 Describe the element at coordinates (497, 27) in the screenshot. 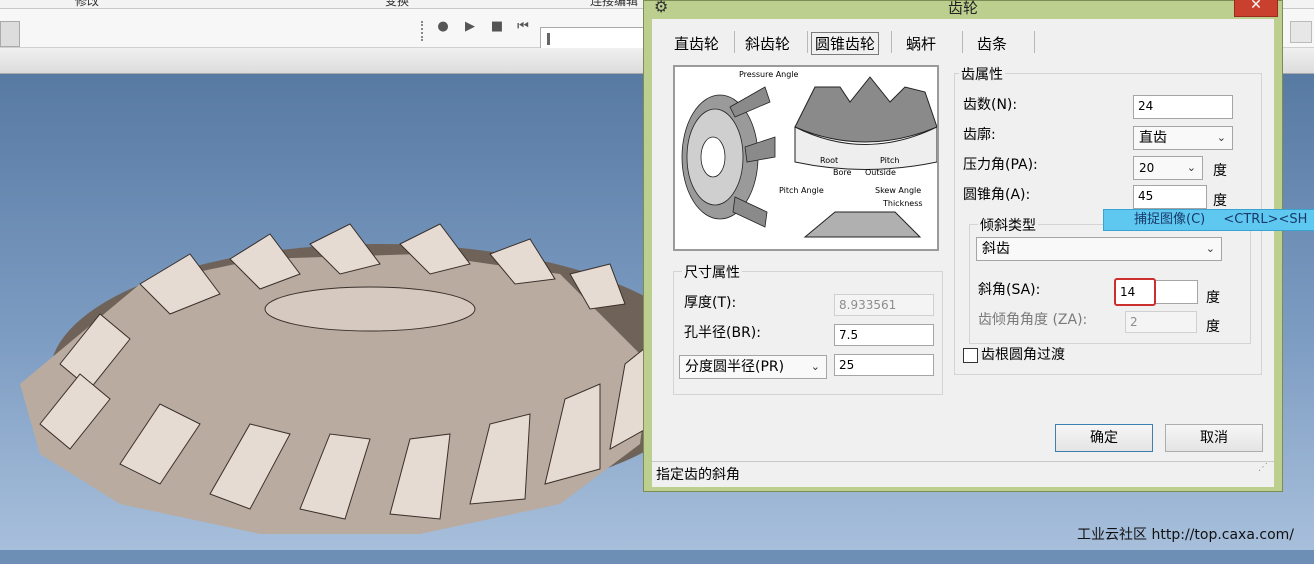

I see `stop-icon: ■` at that location.